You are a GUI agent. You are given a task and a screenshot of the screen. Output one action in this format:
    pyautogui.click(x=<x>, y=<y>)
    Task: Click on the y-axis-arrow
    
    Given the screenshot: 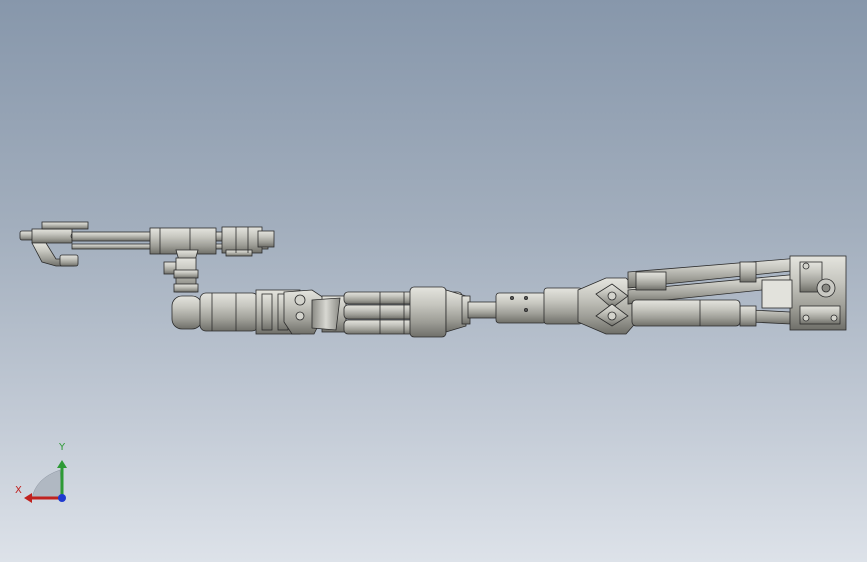 What is the action you would take?
    pyautogui.click(x=62, y=464)
    